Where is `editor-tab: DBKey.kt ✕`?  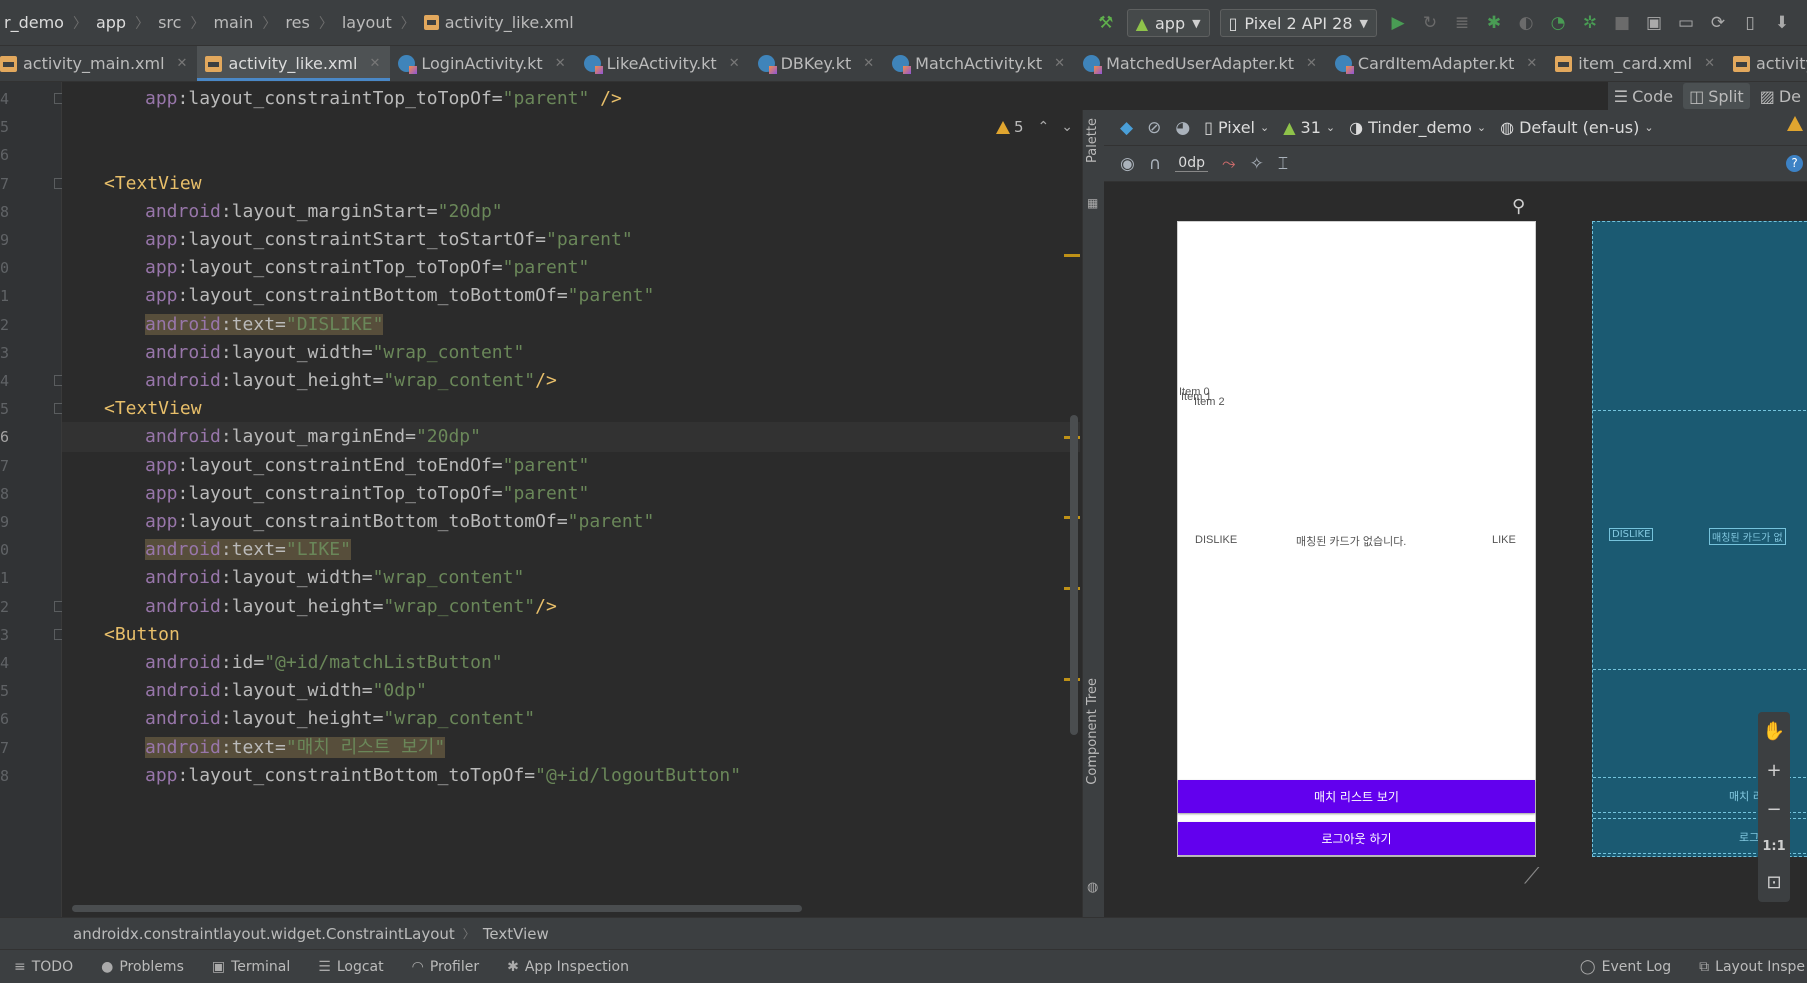 editor-tab: DBKey.kt ✕ is located at coordinates (817, 63).